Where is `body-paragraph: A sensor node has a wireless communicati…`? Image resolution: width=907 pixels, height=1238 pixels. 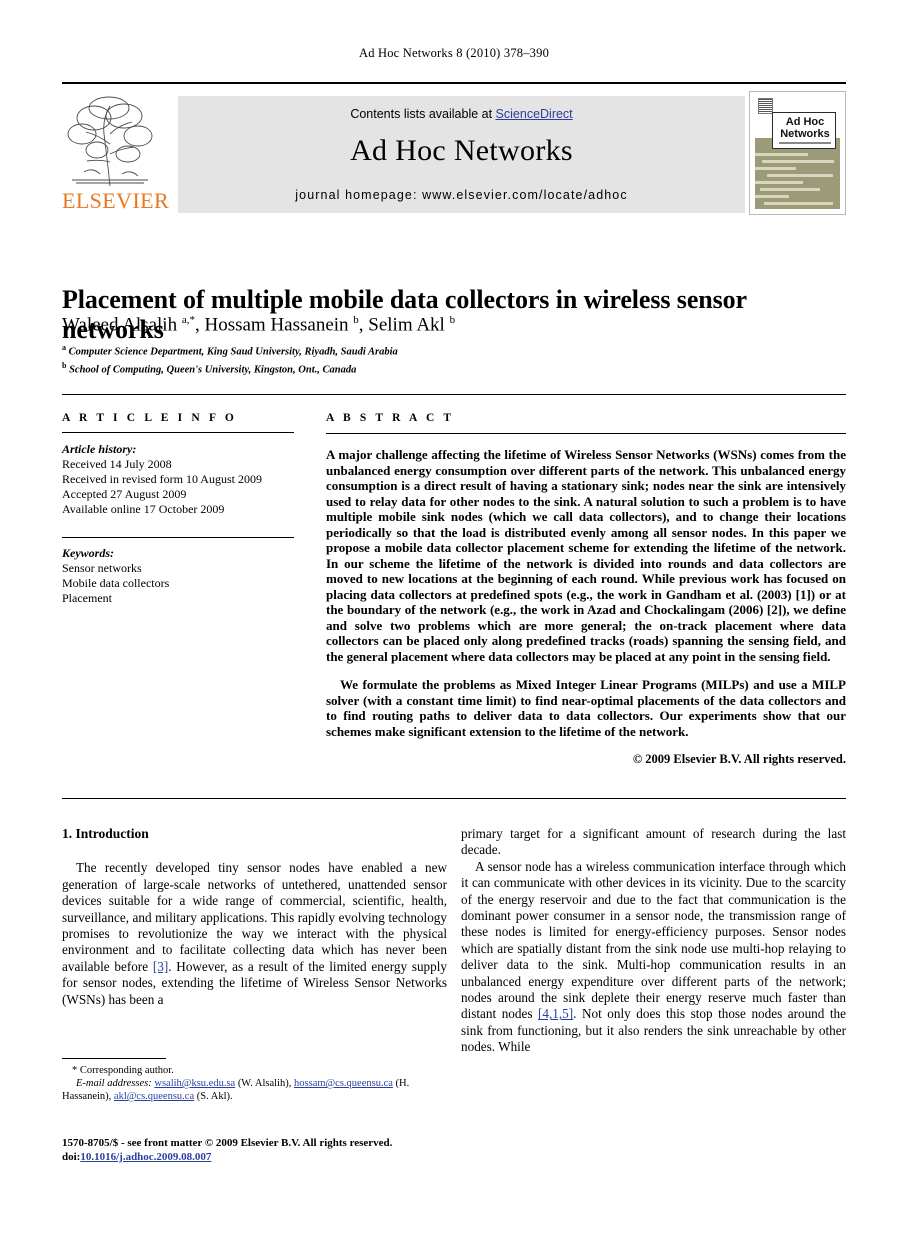 body-paragraph: A sensor node has a wireless communicati… is located at coordinates (653, 957).